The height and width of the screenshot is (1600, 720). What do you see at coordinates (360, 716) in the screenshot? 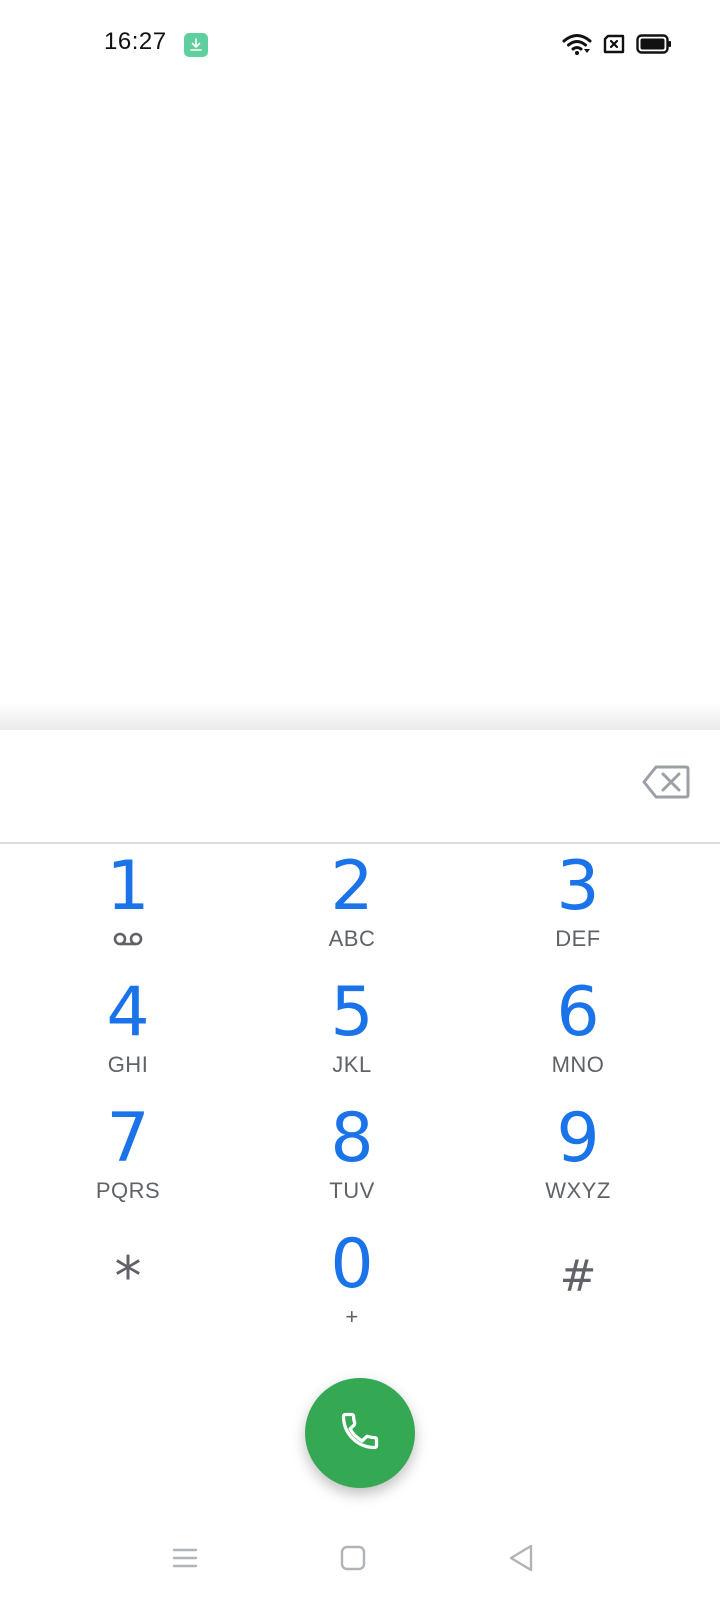
I see `dialpad-shadow` at bounding box center [360, 716].